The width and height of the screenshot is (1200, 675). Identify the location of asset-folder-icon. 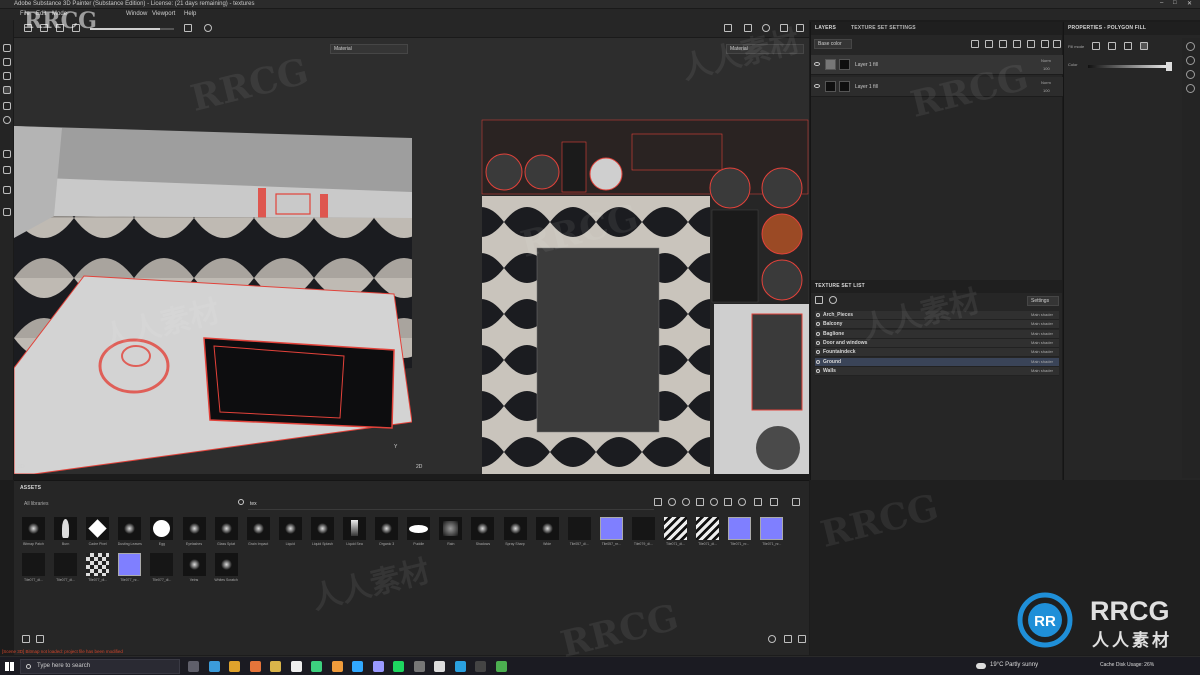
(788, 639).